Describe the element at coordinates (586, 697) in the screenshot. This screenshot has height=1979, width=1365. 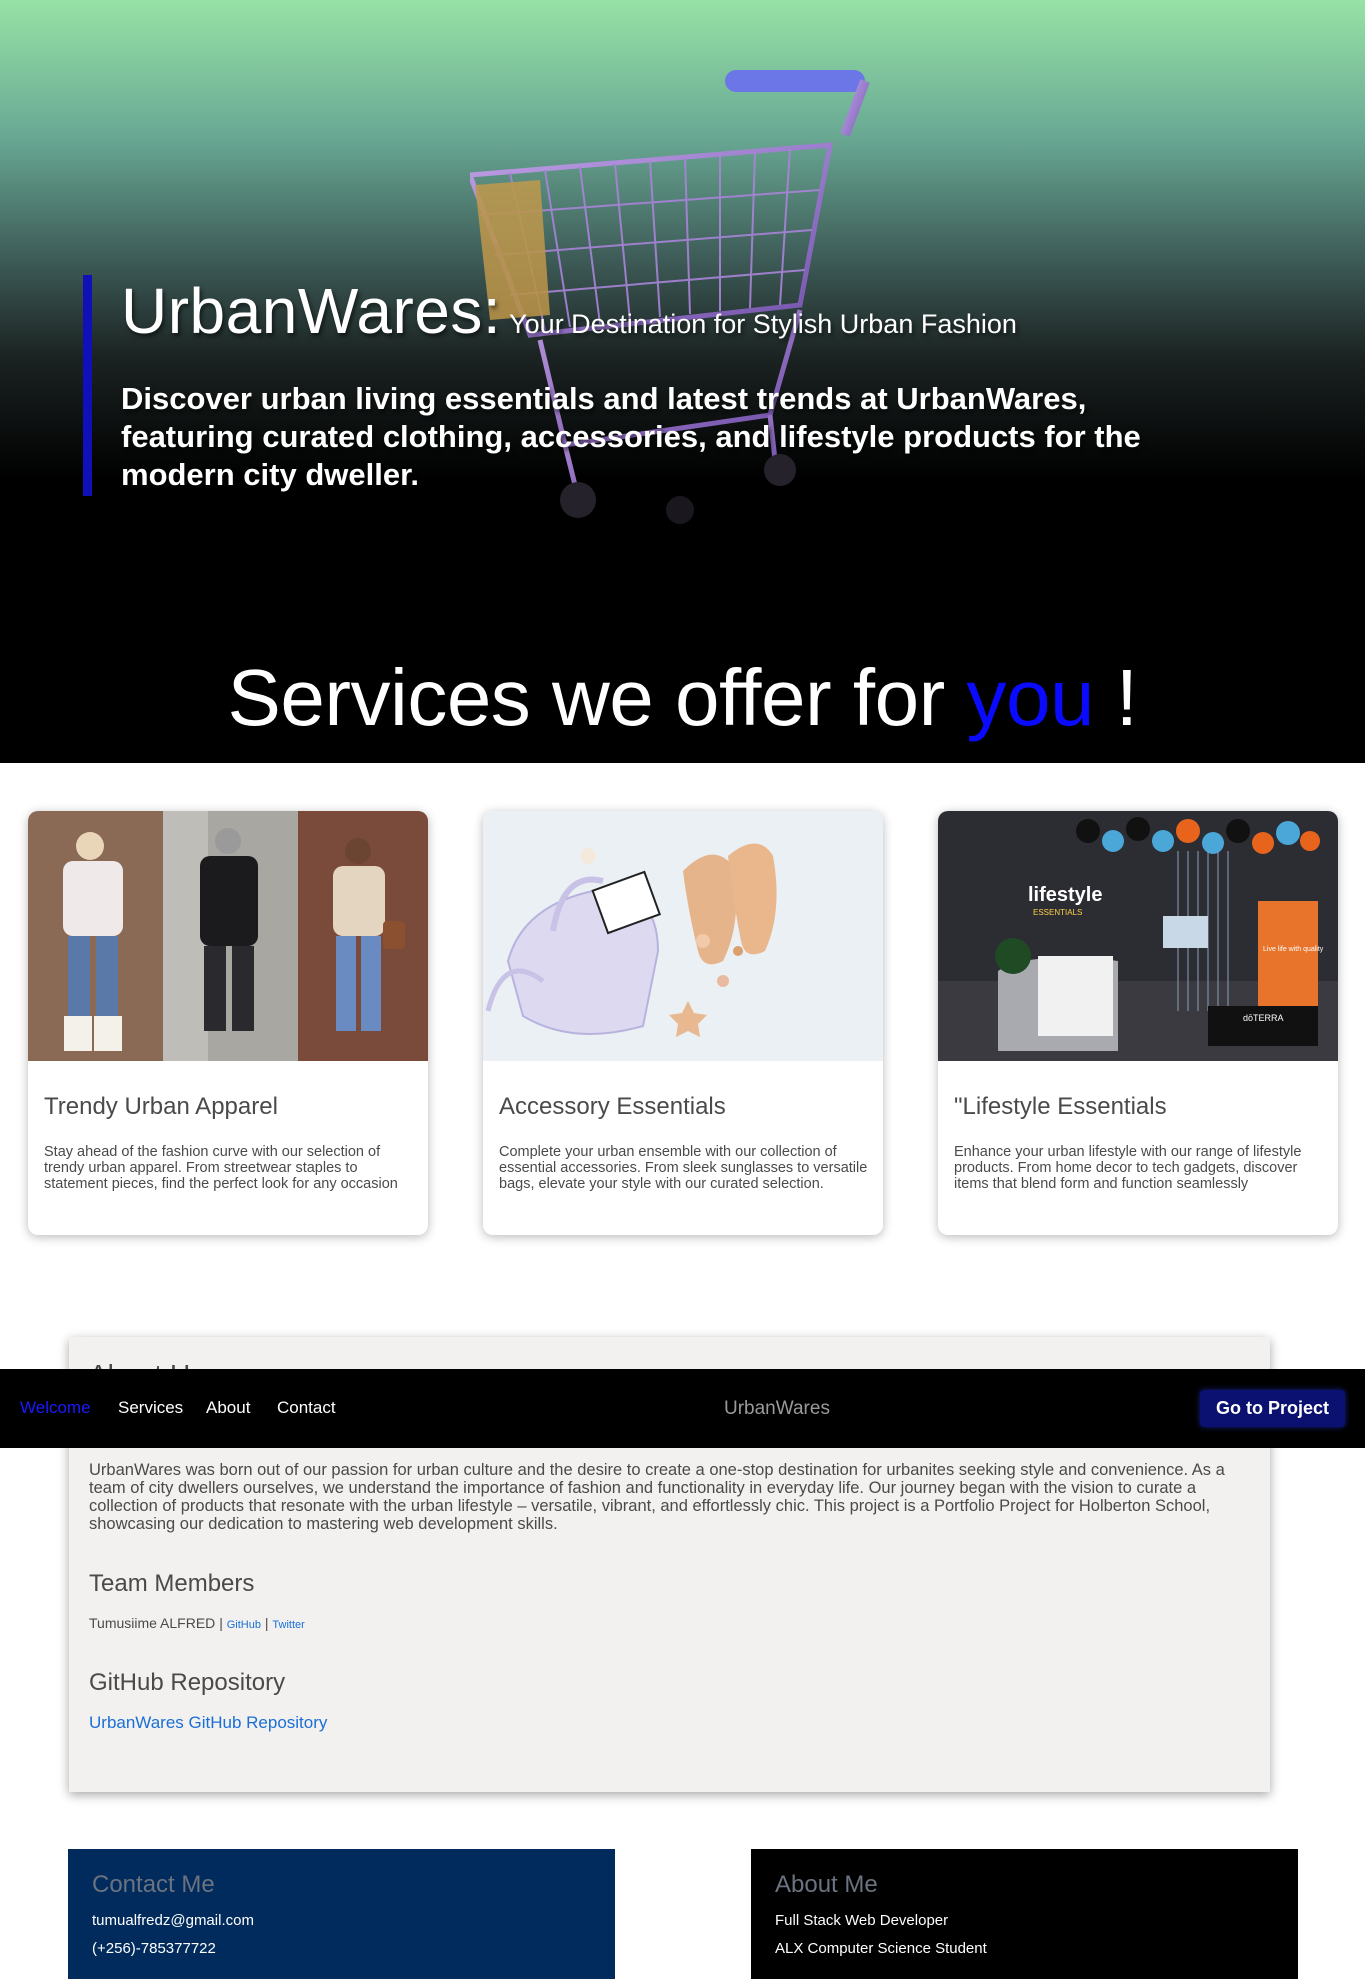
I see `services-heading-prefix: Services we offer for` at that location.